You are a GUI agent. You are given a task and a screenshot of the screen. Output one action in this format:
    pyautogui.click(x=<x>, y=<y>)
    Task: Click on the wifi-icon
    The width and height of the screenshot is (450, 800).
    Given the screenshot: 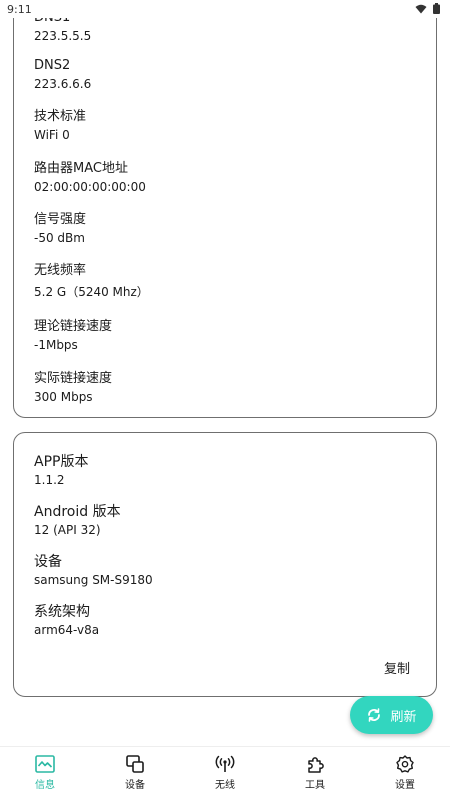 What is the action you would take?
    pyautogui.click(x=421, y=8)
    